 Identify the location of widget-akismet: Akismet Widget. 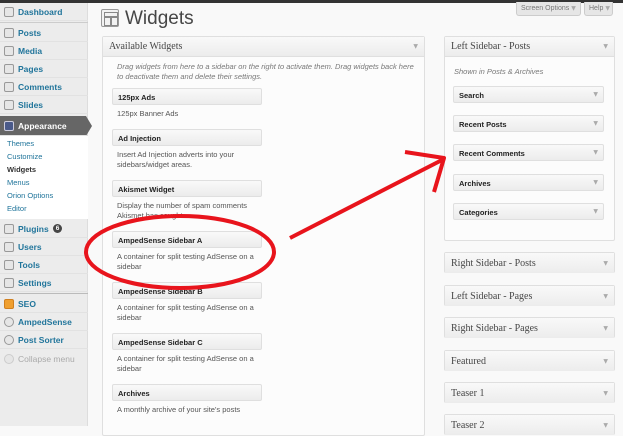
(187, 188).